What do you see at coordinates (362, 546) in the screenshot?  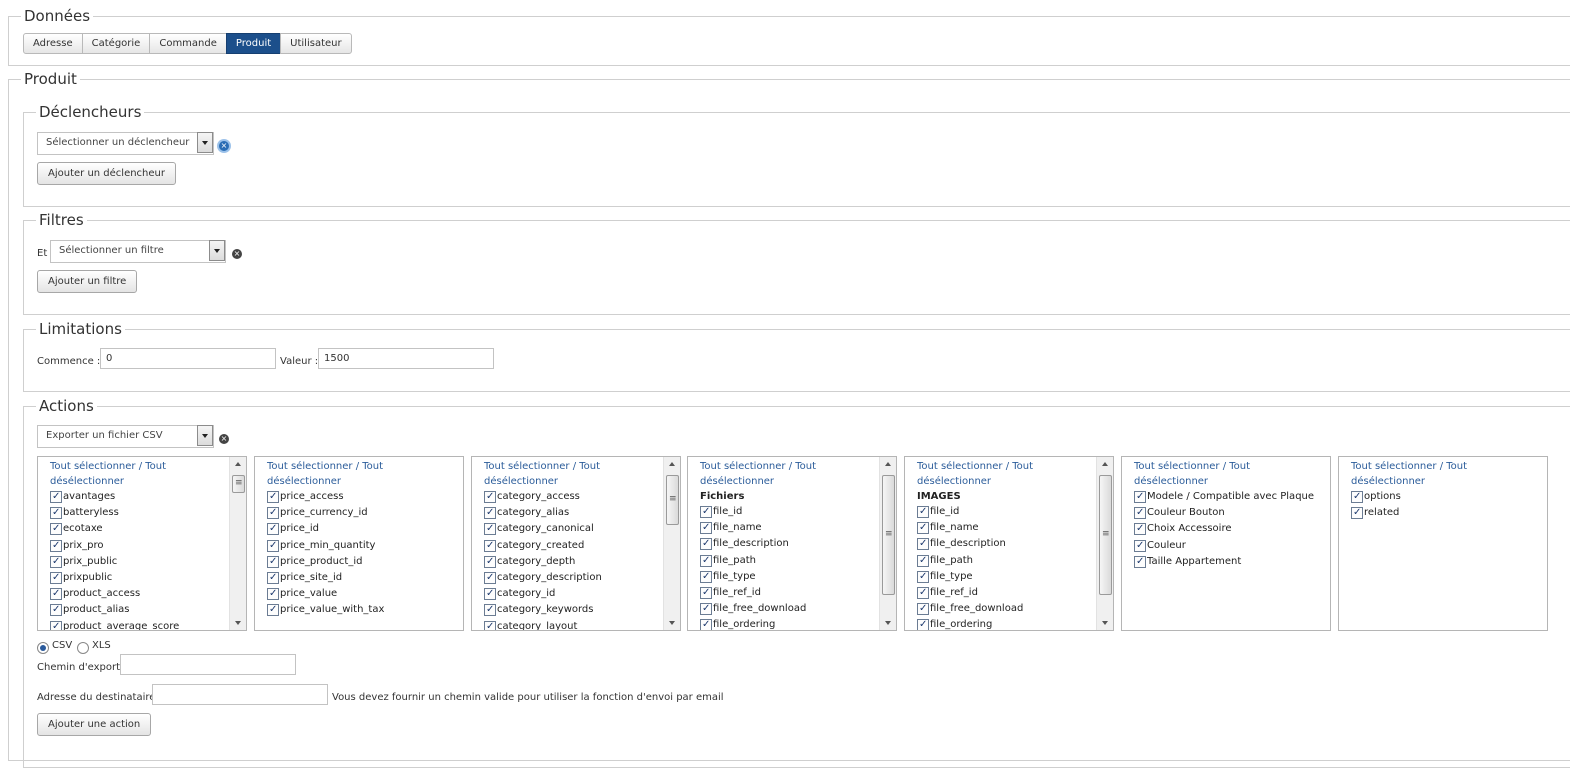 I see `field-checkbox-item: price_min_quantity` at bounding box center [362, 546].